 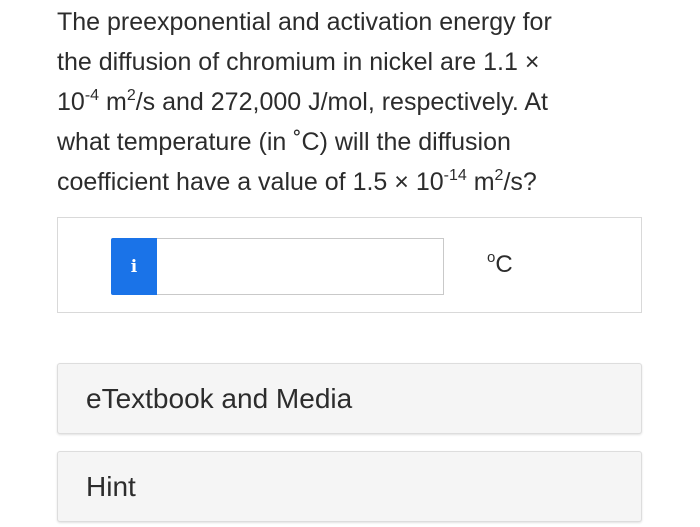 I want to click on hint-label: Hint, so click(x=111, y=486).